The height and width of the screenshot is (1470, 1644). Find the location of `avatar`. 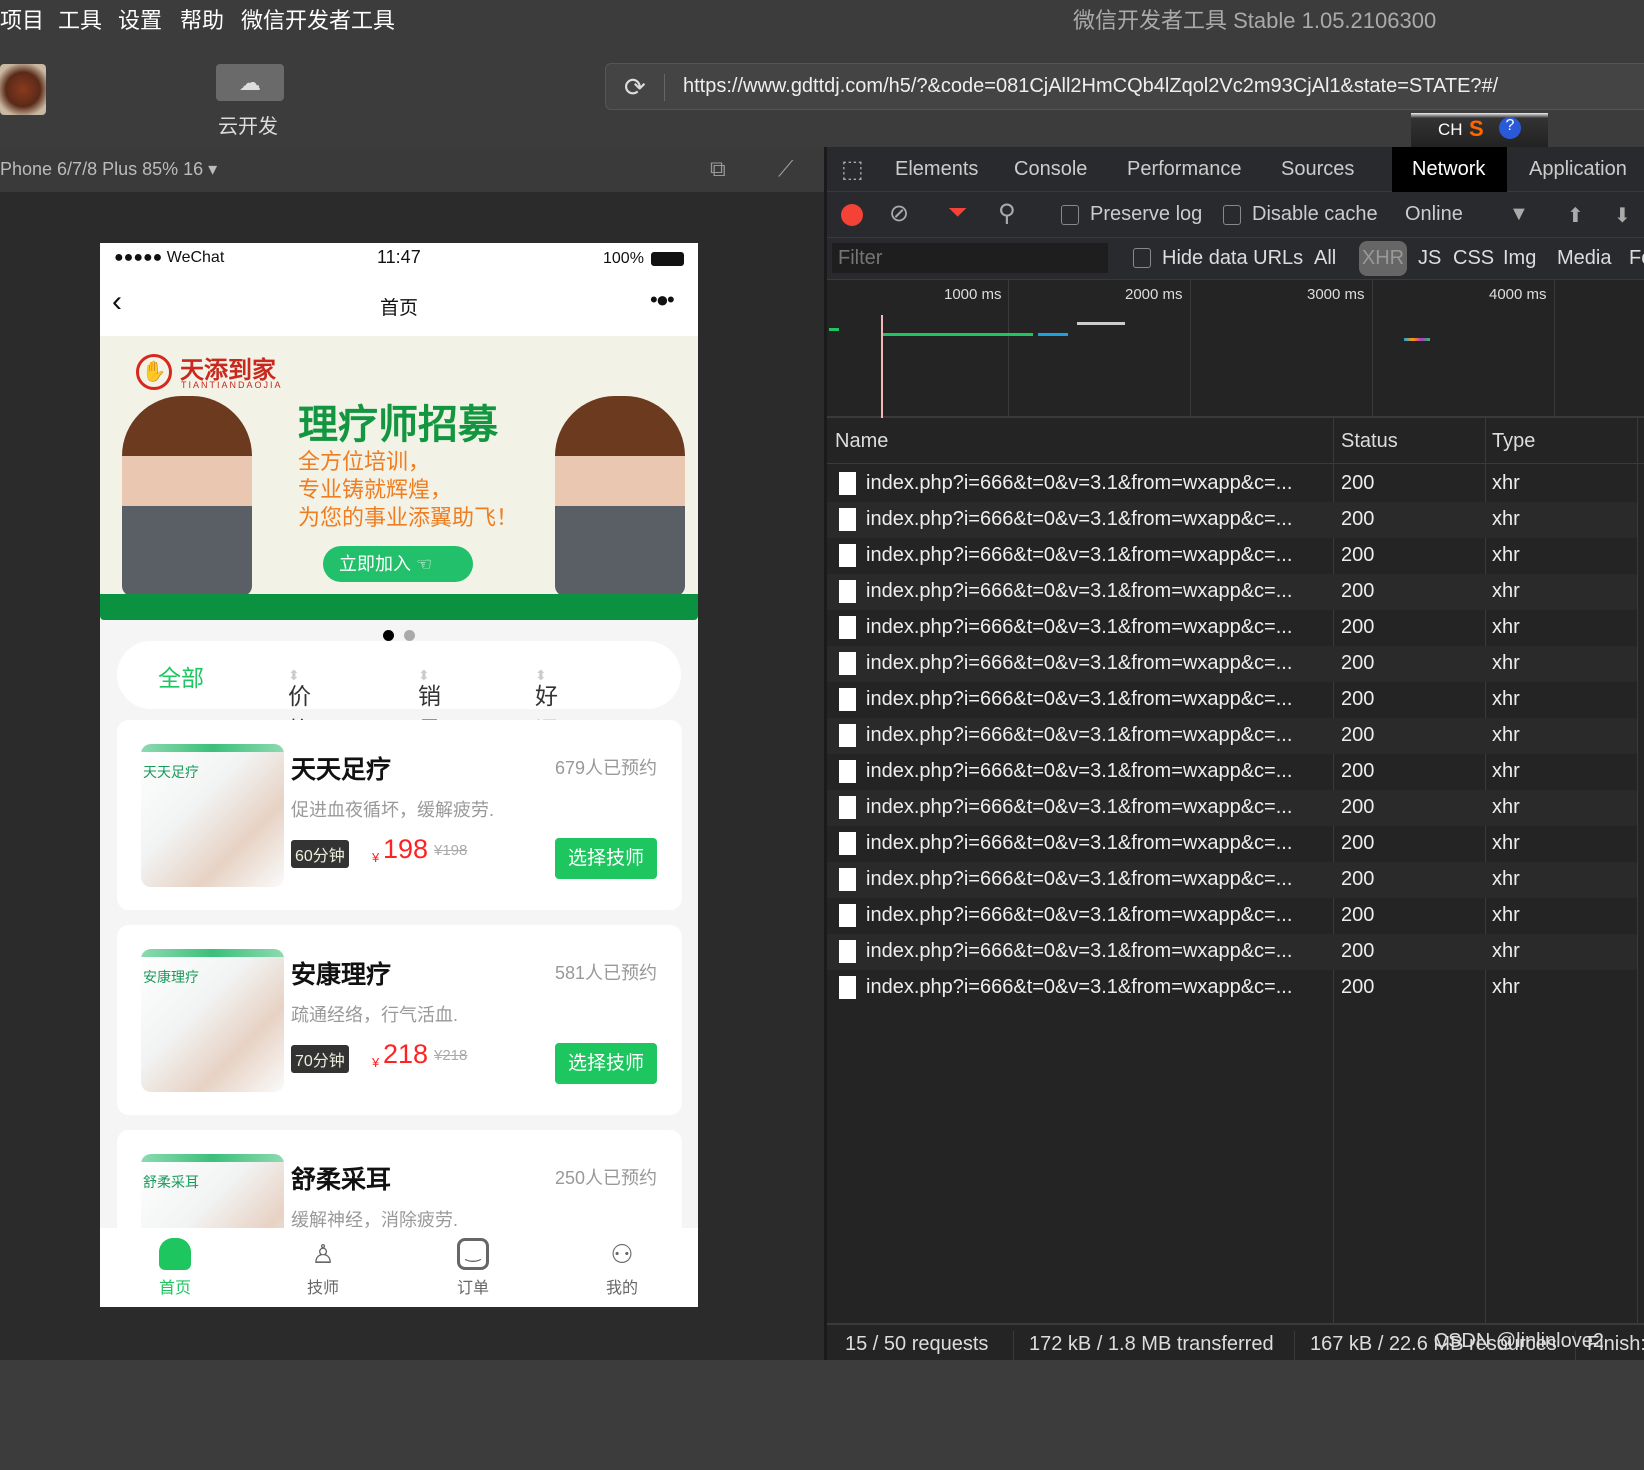

avatar is located at coordinates (23, 89).